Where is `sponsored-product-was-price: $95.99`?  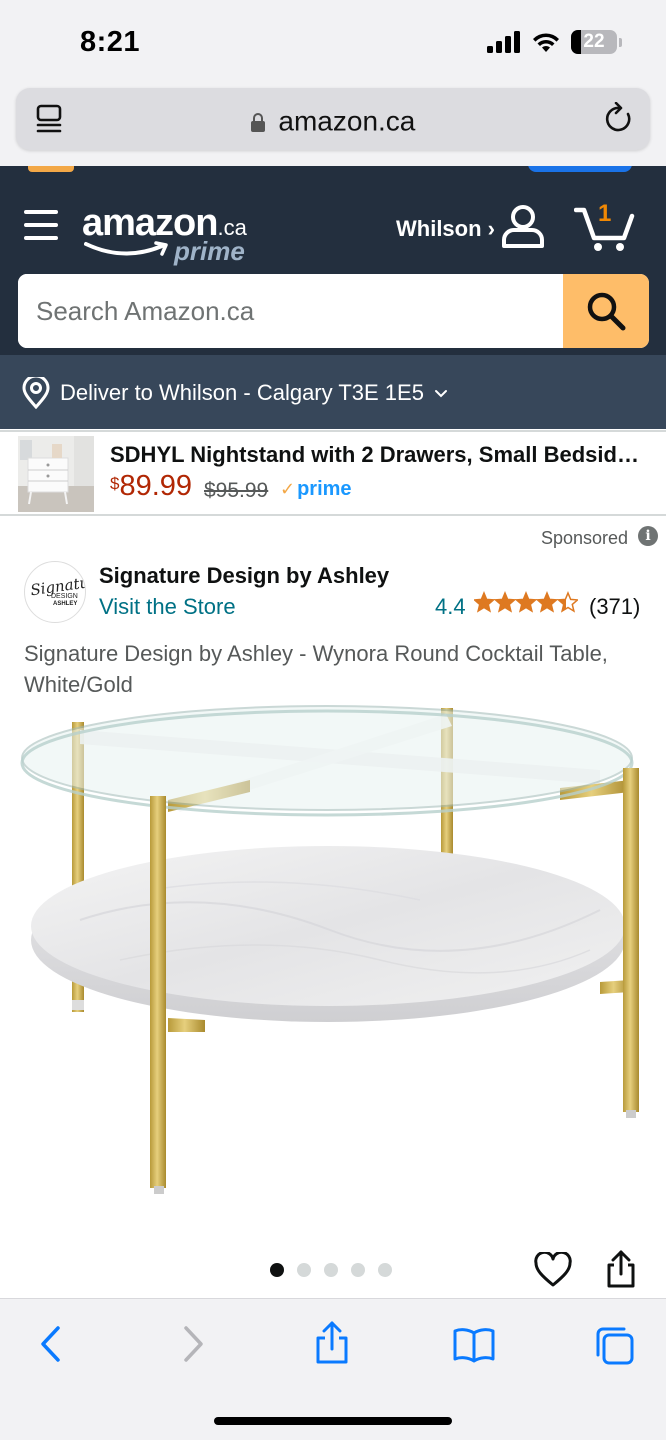 sponsored-product-was-price: $95.99 is located at coordinates (236, 490).